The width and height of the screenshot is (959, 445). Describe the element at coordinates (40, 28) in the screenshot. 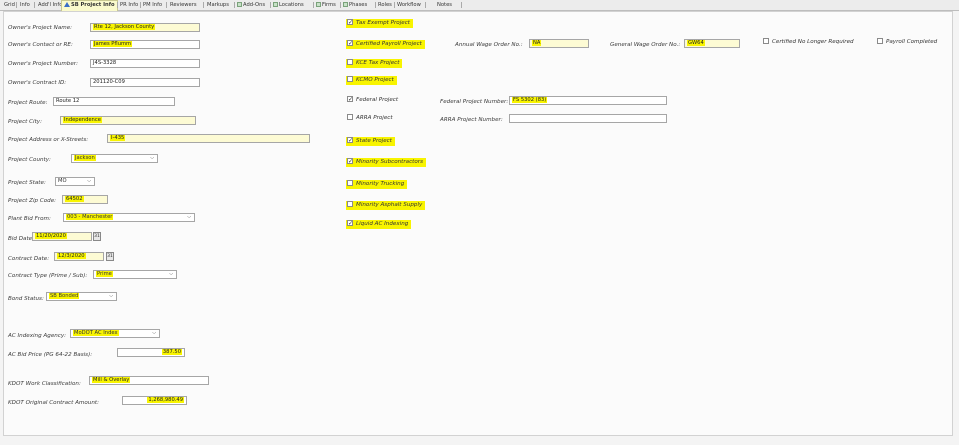

I see `project-name-label: Owner's Project Name:` at that location.